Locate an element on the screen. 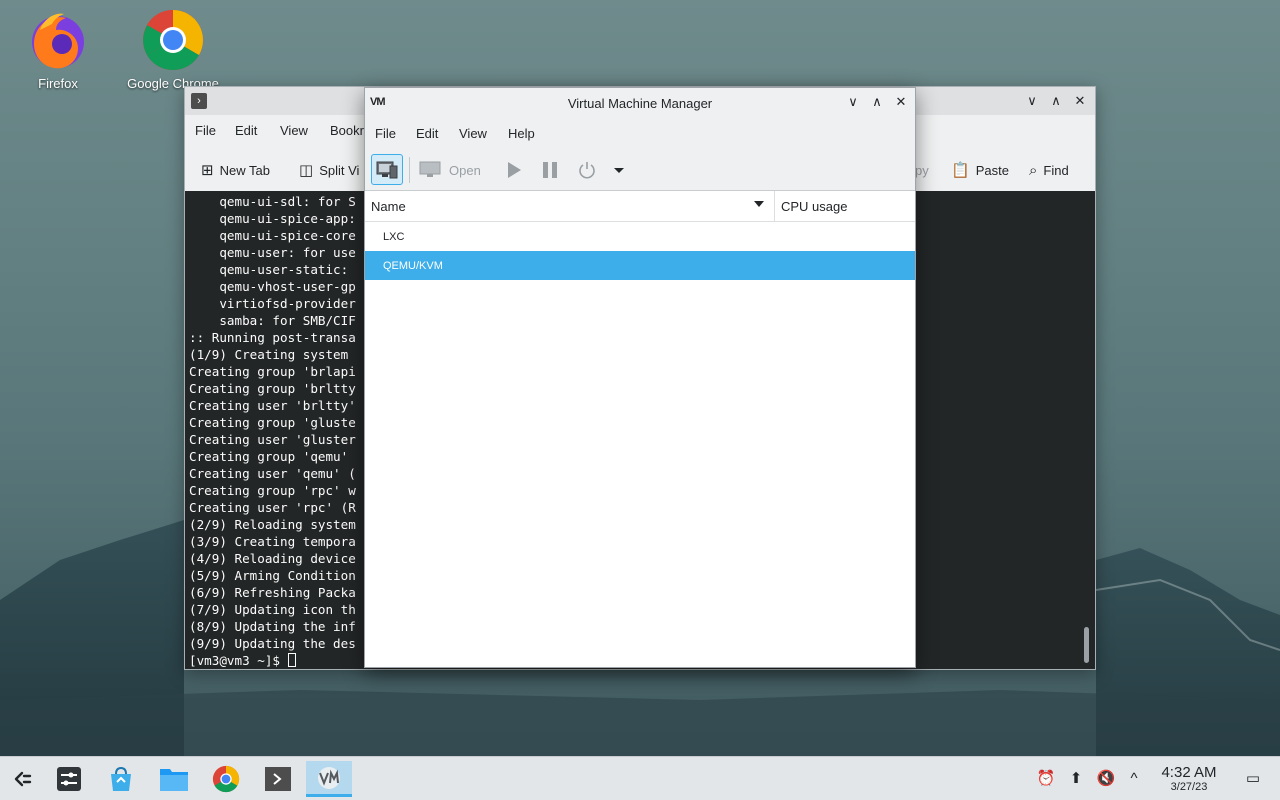  vmm-titlebar: VM Virtual Machine Manager ∨ ∧ ✕ is located at coordinates (640, 102).